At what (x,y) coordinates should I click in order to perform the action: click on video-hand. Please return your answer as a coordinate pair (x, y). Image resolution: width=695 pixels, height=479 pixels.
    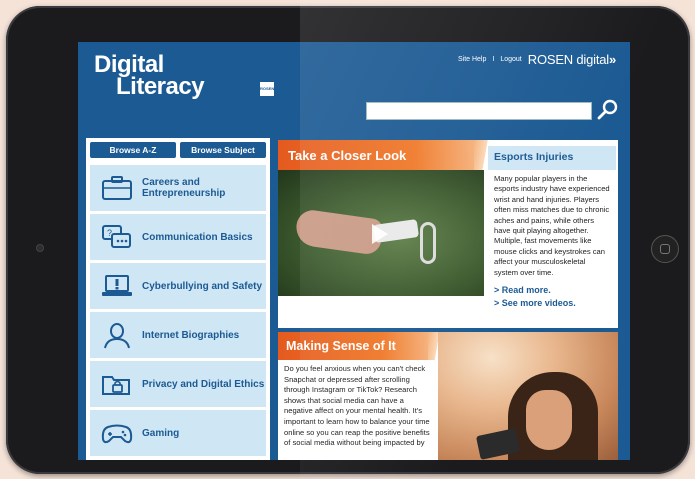
    Looking at the image, I should click on (339, 232).